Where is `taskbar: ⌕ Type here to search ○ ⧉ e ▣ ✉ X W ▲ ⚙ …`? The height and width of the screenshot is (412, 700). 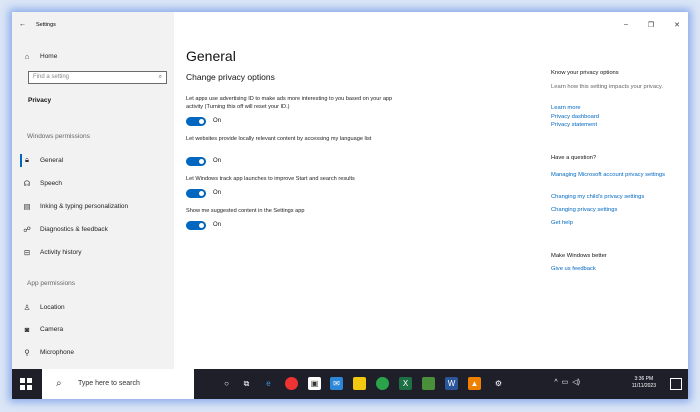
taskbar: ⌕ Type here to search ○ ⧉ e ▣ ✉ X W ▲ ⚙ … is located at coordinates (350, 384).